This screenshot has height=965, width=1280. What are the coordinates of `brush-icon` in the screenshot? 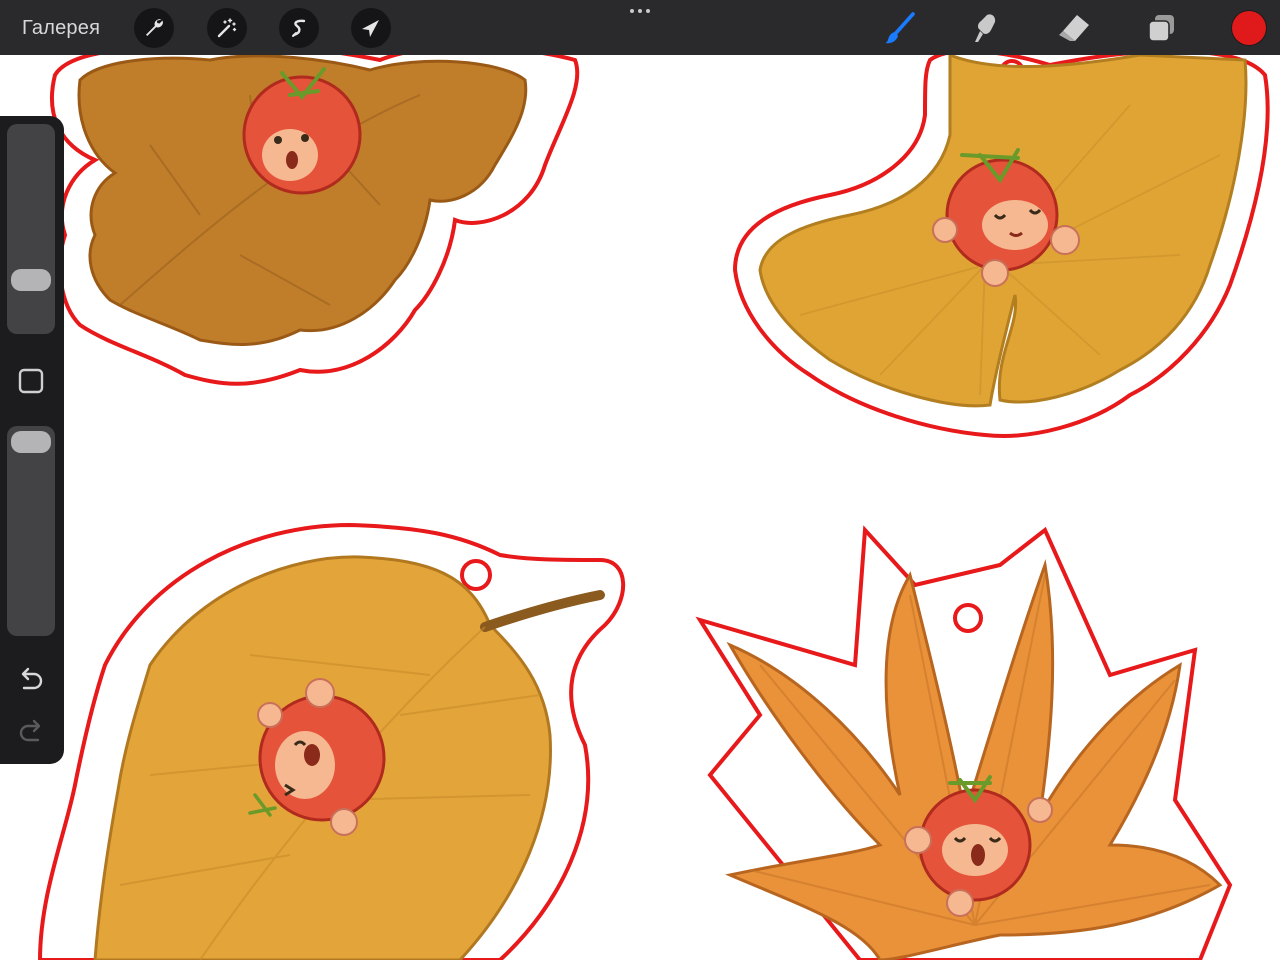 It's located at (900, 28).